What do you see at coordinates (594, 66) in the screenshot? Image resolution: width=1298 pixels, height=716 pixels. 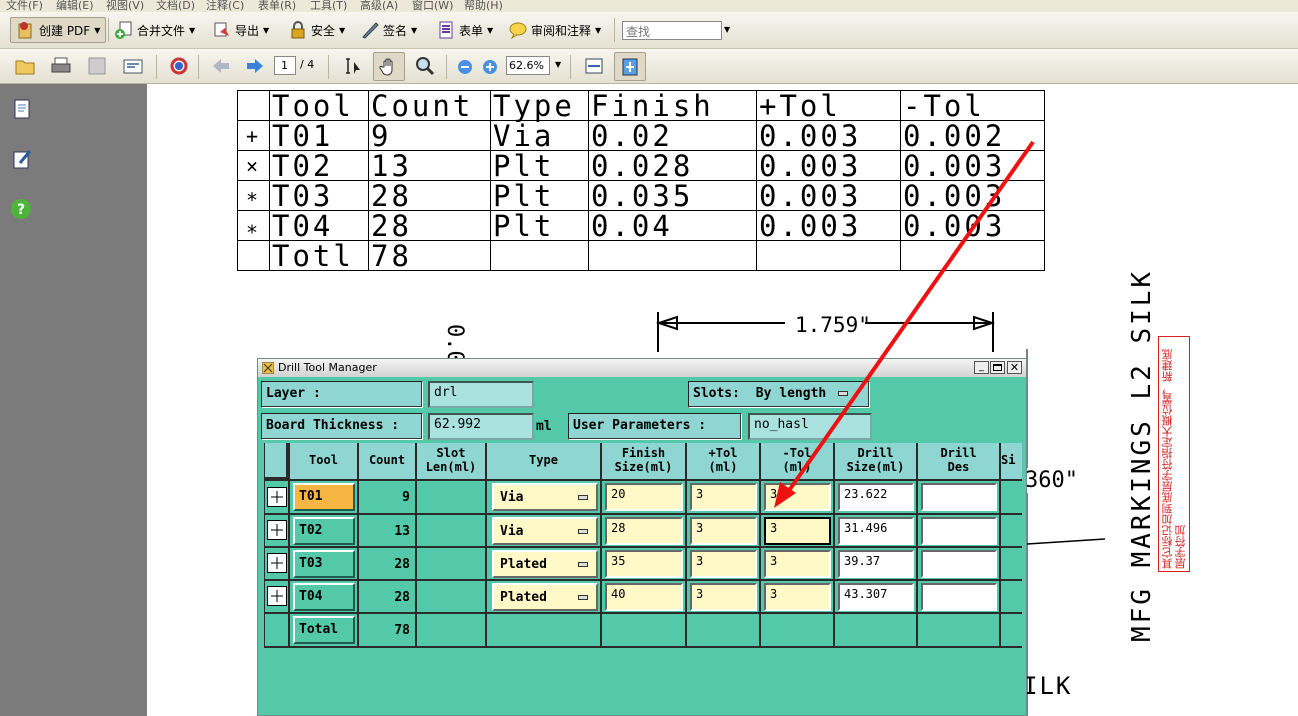 I see `fit-width-icon` at bounding box center [594, 66].